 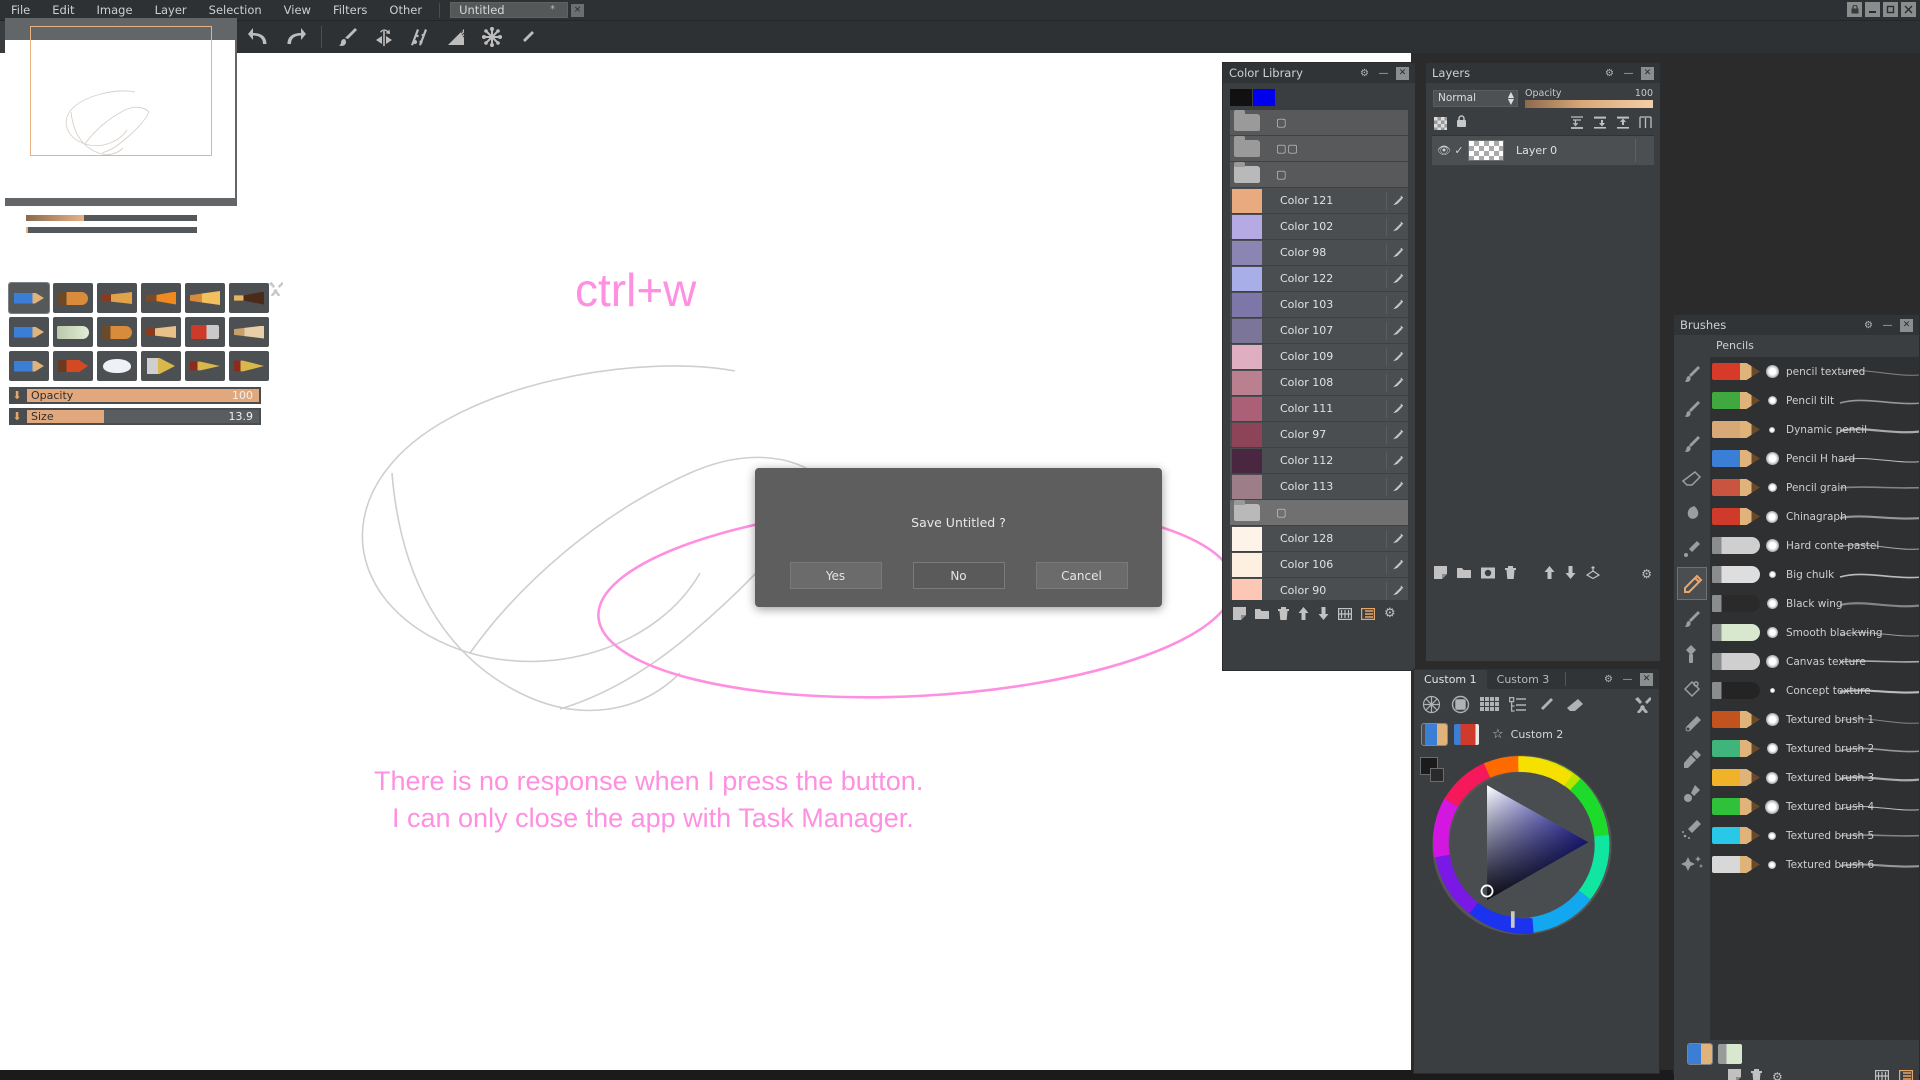 What do you see at coordinates (1574, 707) in the screenshot?
I see `eraser-icon` at bounding box center [1574, 707].